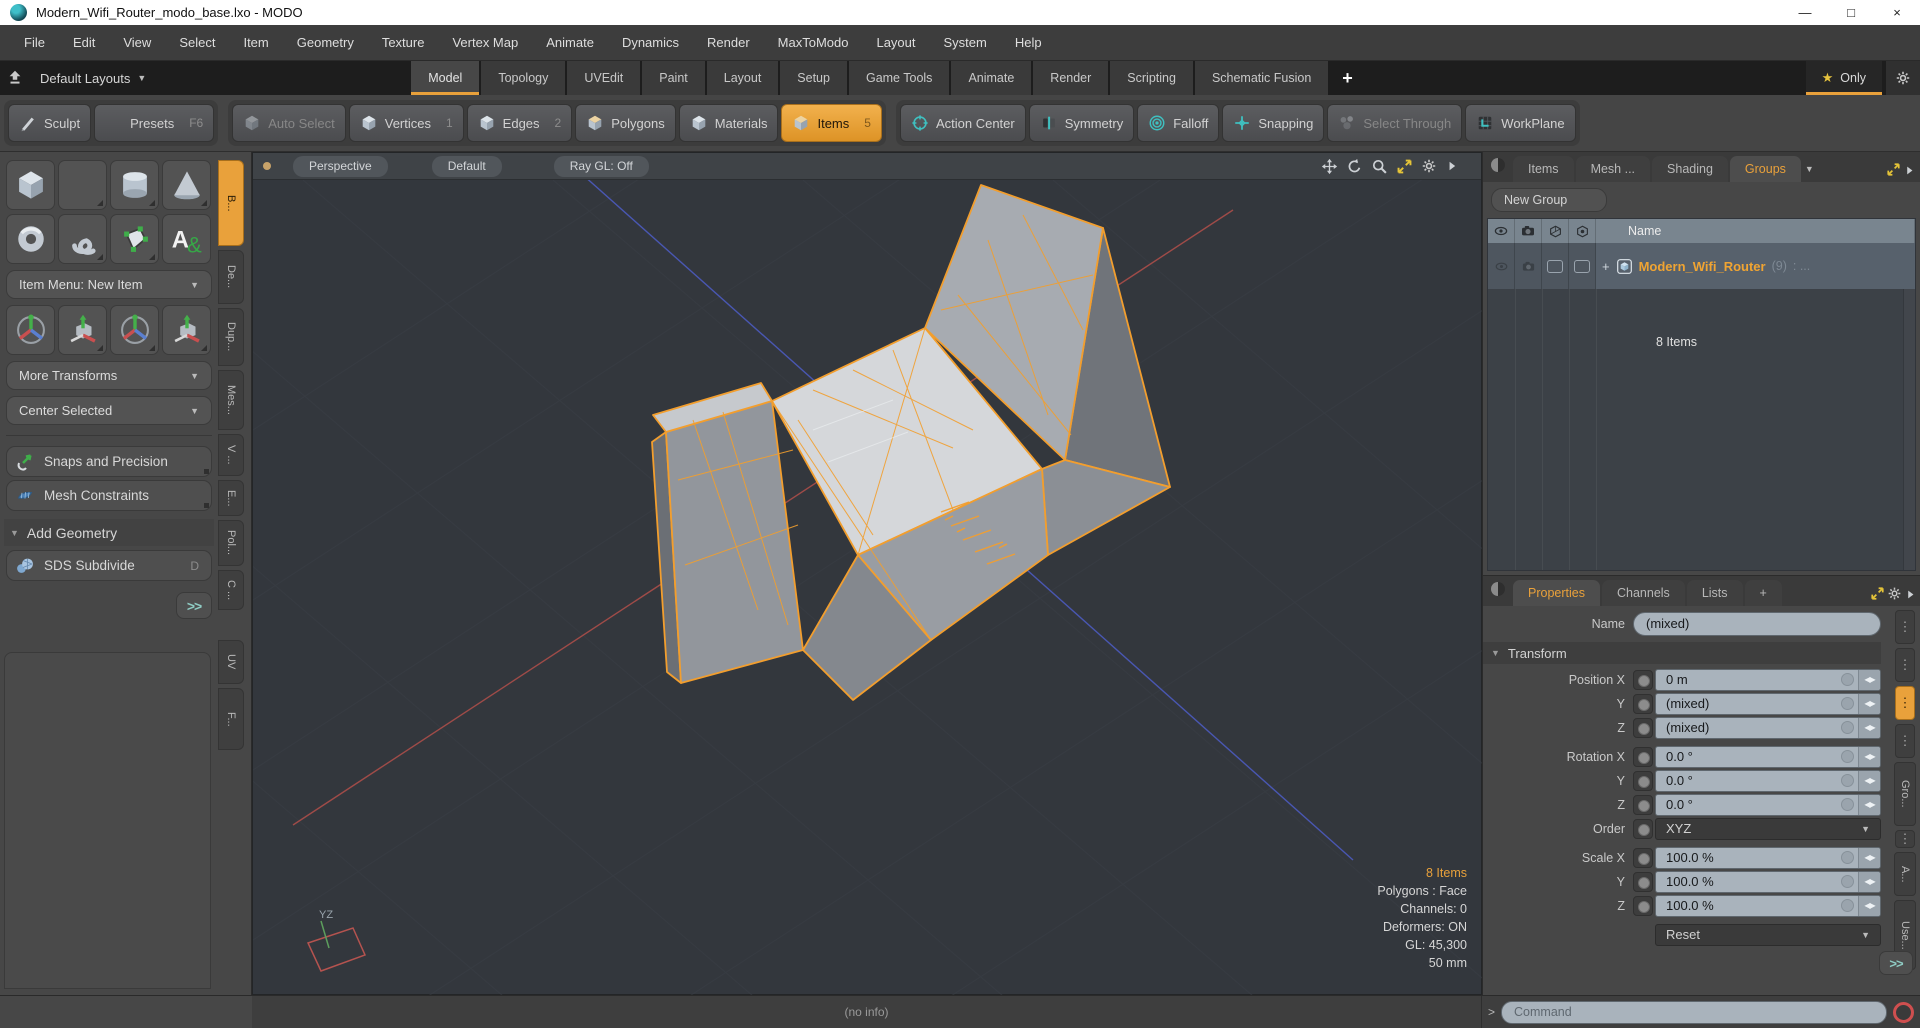 The image size is (1920, 1028). Describe the element at coordinates (1690, 169) in the screenshot. I see `tab-shading: Shading` at that location.